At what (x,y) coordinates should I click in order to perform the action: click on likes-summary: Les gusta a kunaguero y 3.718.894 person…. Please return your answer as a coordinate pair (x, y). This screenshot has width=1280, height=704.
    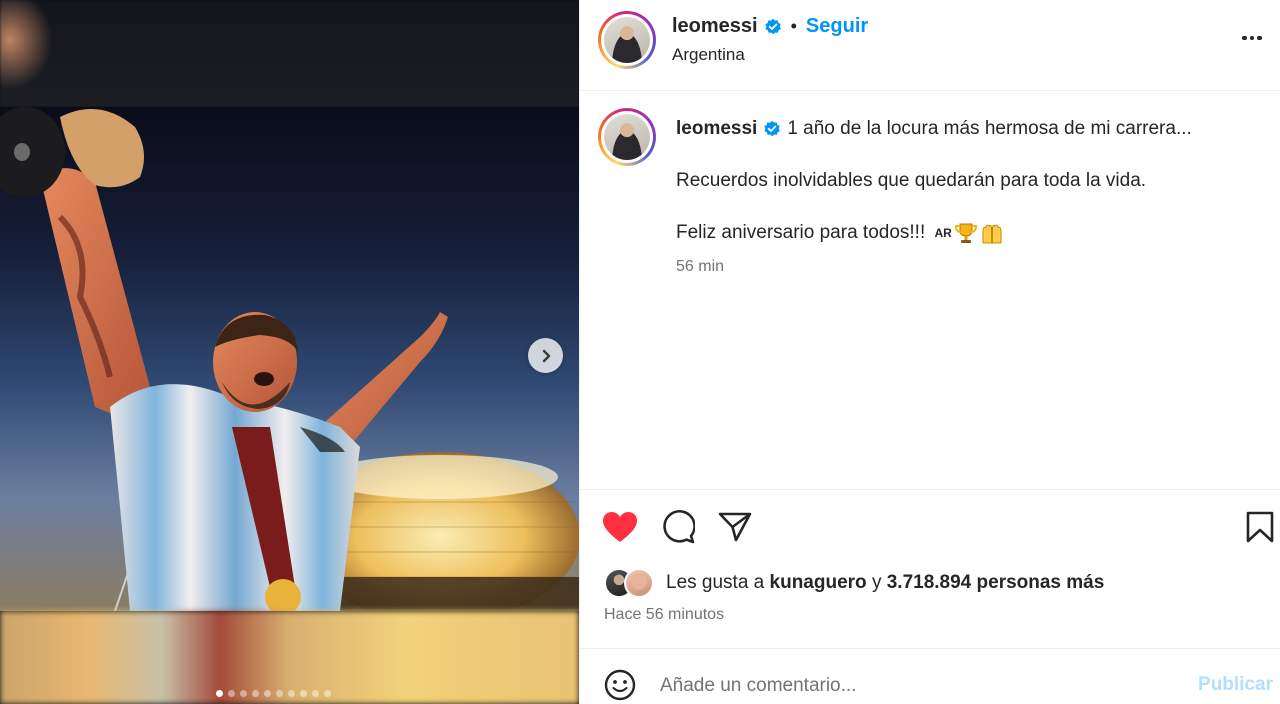
    Looking at the image, I should click on (854, 583).